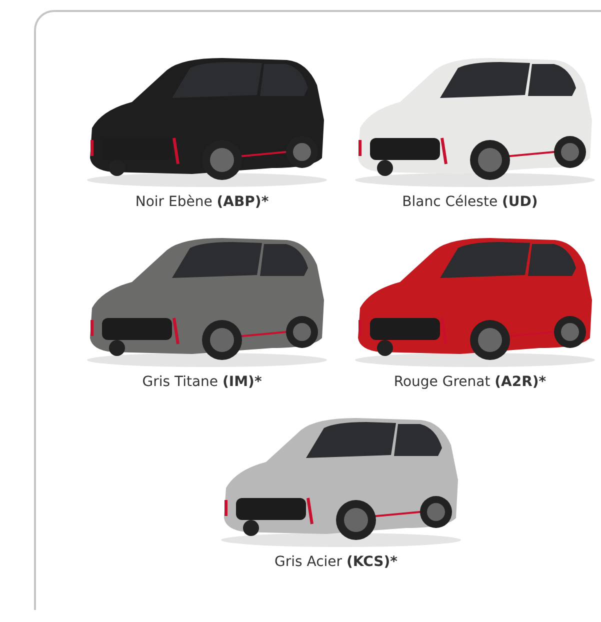 The height and width of the screenshot is (622, 601). Describe the element at coordinates (336, 562) in the screenshot. I see `color-name-label: Gris Acier (KCS)*` at that location.